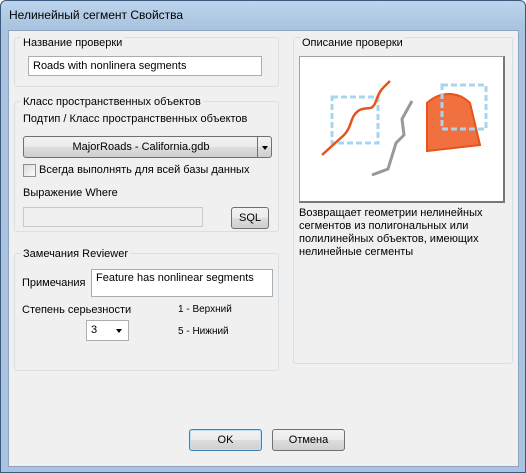 The height and width of the screenshot is (473, 526). Describe the element at coordinates (70, 193) in the screenshot. I see `where-label: Выражение Where` at that location.